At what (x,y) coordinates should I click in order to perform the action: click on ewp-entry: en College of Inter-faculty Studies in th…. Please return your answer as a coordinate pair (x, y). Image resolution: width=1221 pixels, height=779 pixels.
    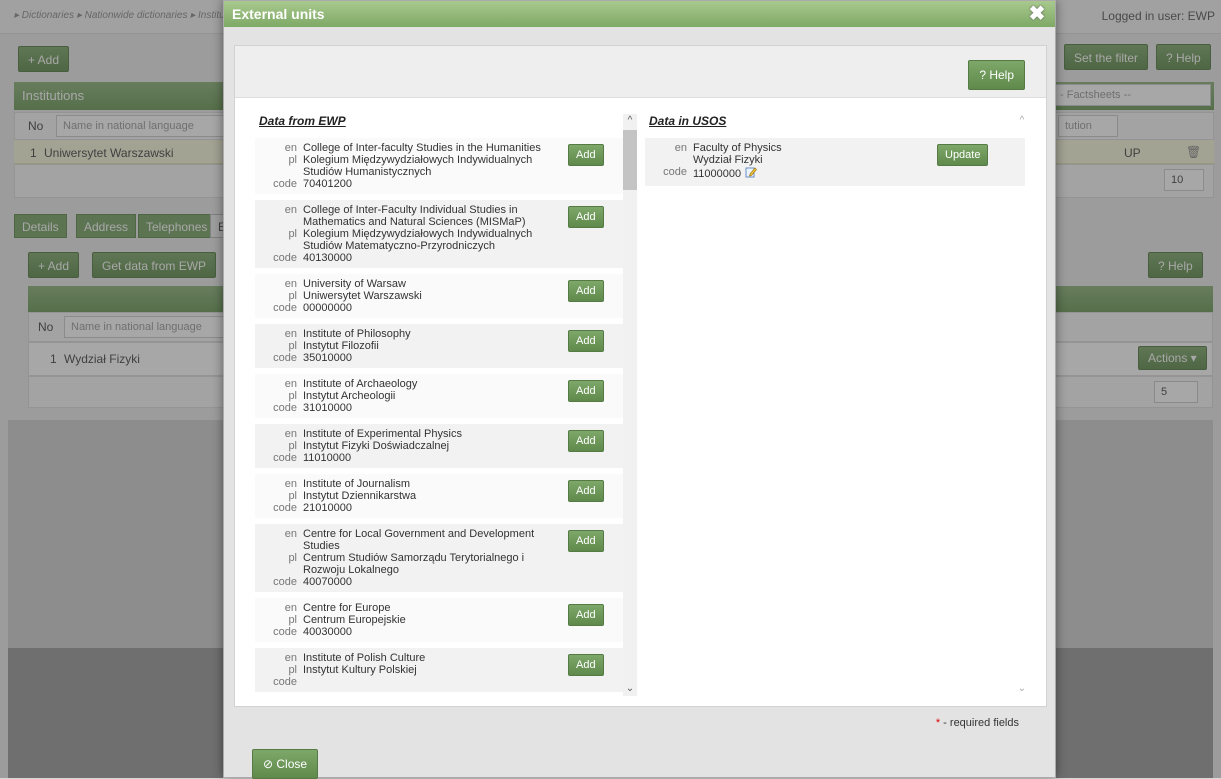
    Looking at the image, I should click on (446, 166).